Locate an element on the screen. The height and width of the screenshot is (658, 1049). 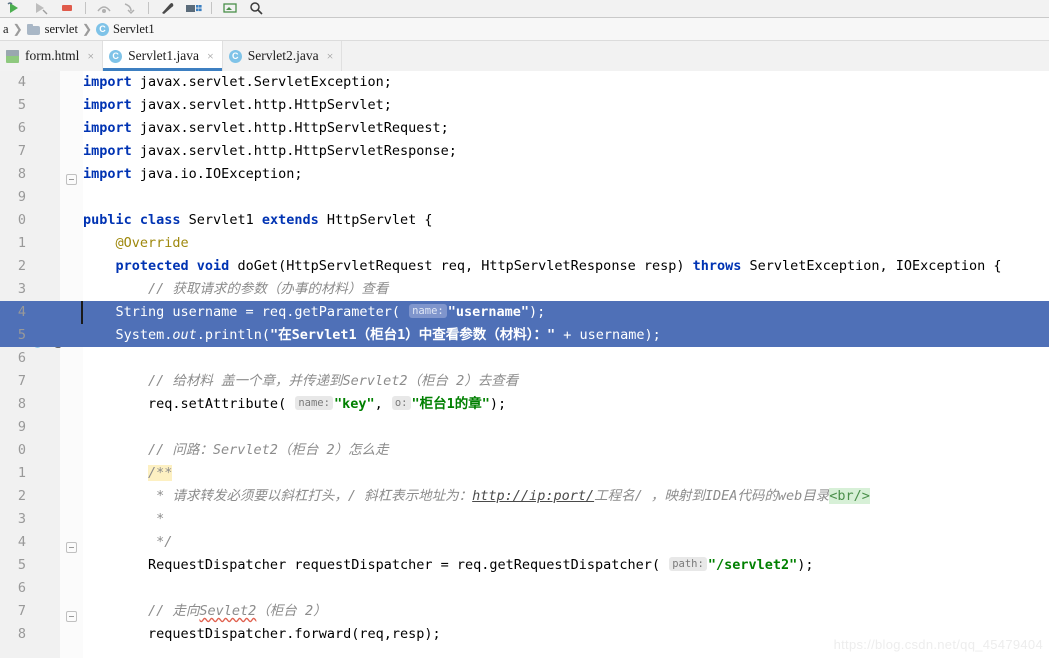
layout-icon is located at coordinates (193, 8).